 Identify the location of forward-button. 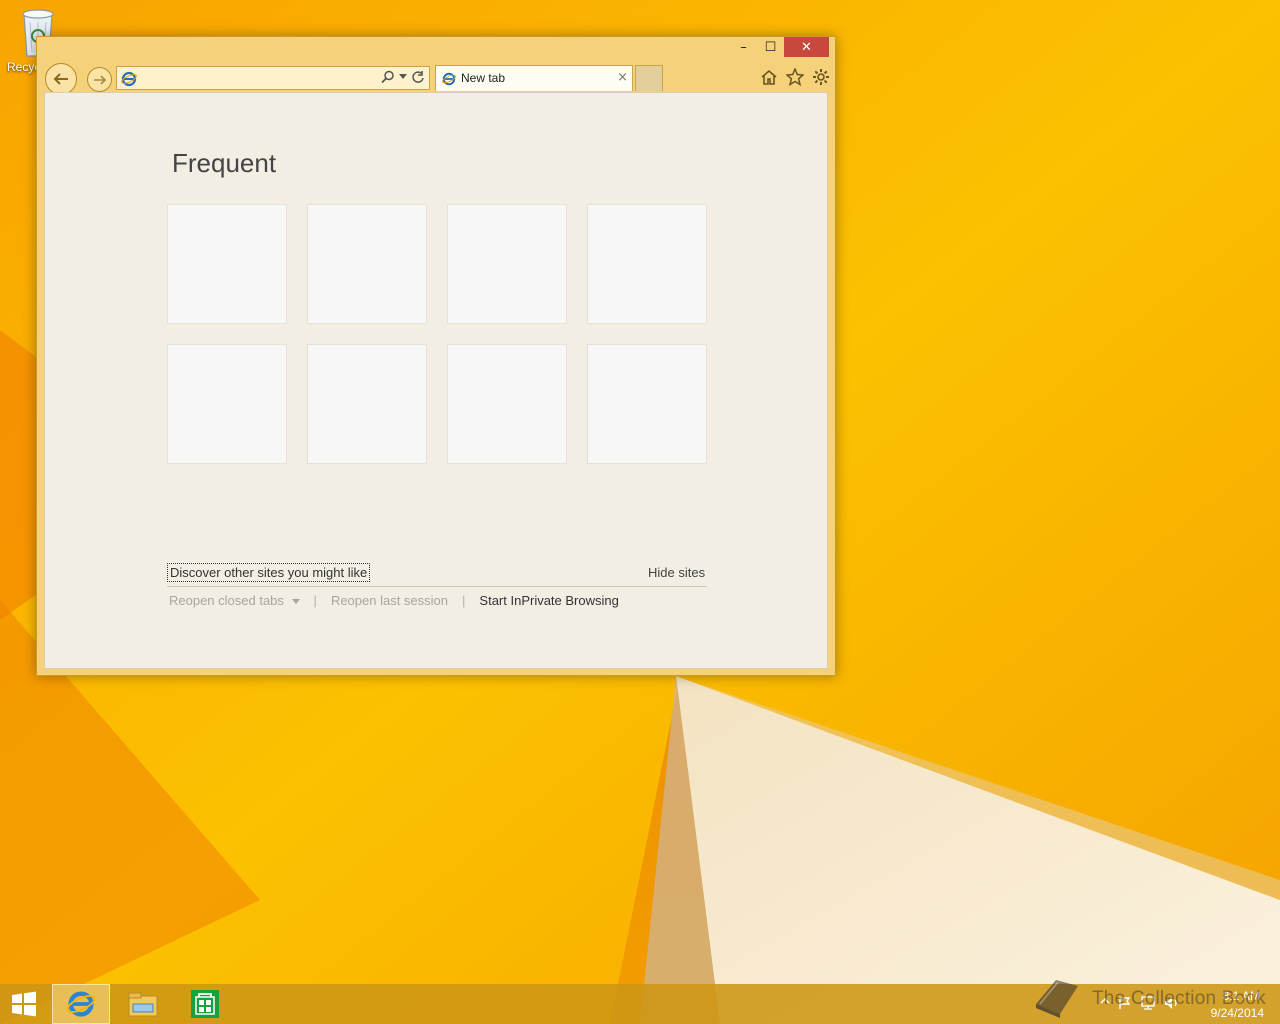
(99, 79).